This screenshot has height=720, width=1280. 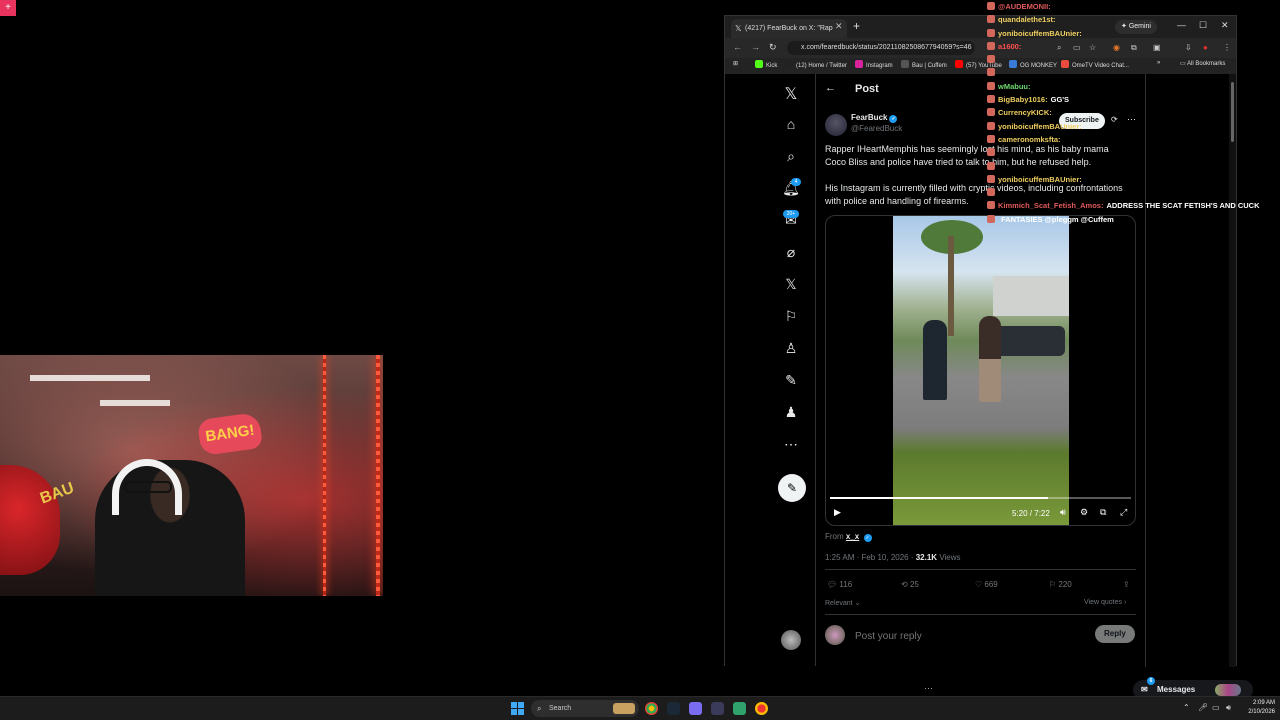 I want to click on explore-icon: ⌕, so click(x=791, y=156).